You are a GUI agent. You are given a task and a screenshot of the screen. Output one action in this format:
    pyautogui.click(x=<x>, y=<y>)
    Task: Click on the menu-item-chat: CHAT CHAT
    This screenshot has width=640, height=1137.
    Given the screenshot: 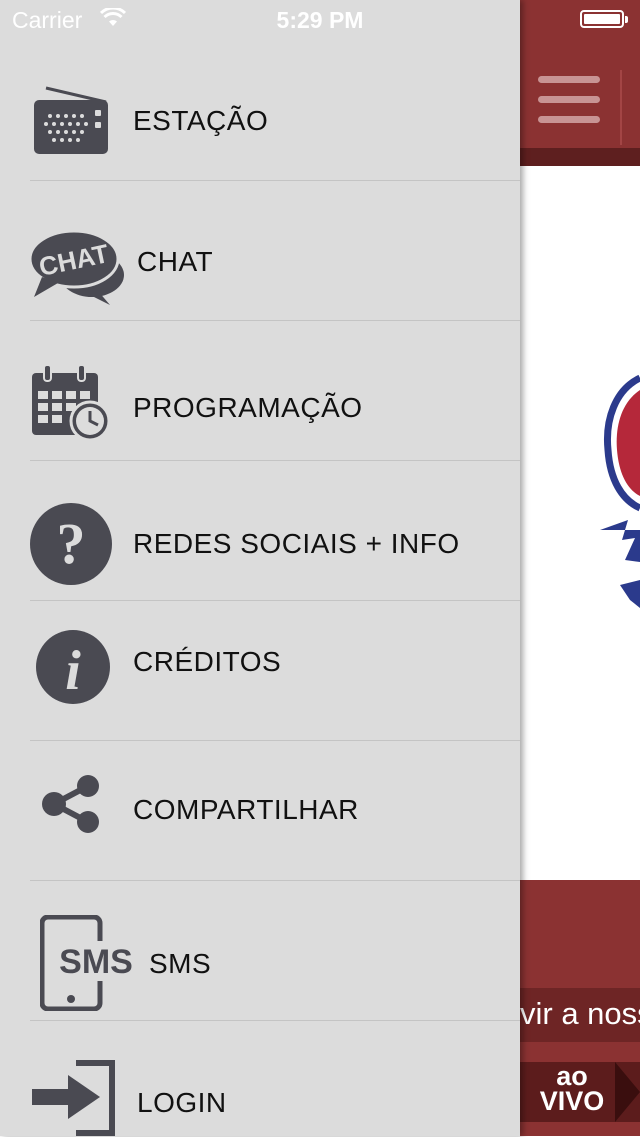 What is the action you would take?
    pyautogui.click(x=260, y=250)
    